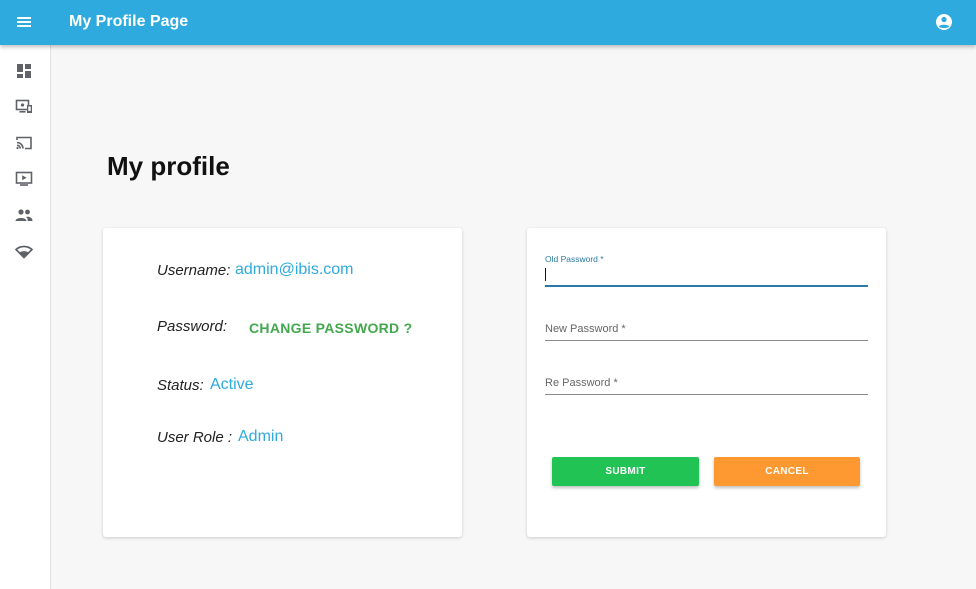  Describe the element at coordinates (24, 71) in the screenshot. I see `dashboard-icon` at that location.